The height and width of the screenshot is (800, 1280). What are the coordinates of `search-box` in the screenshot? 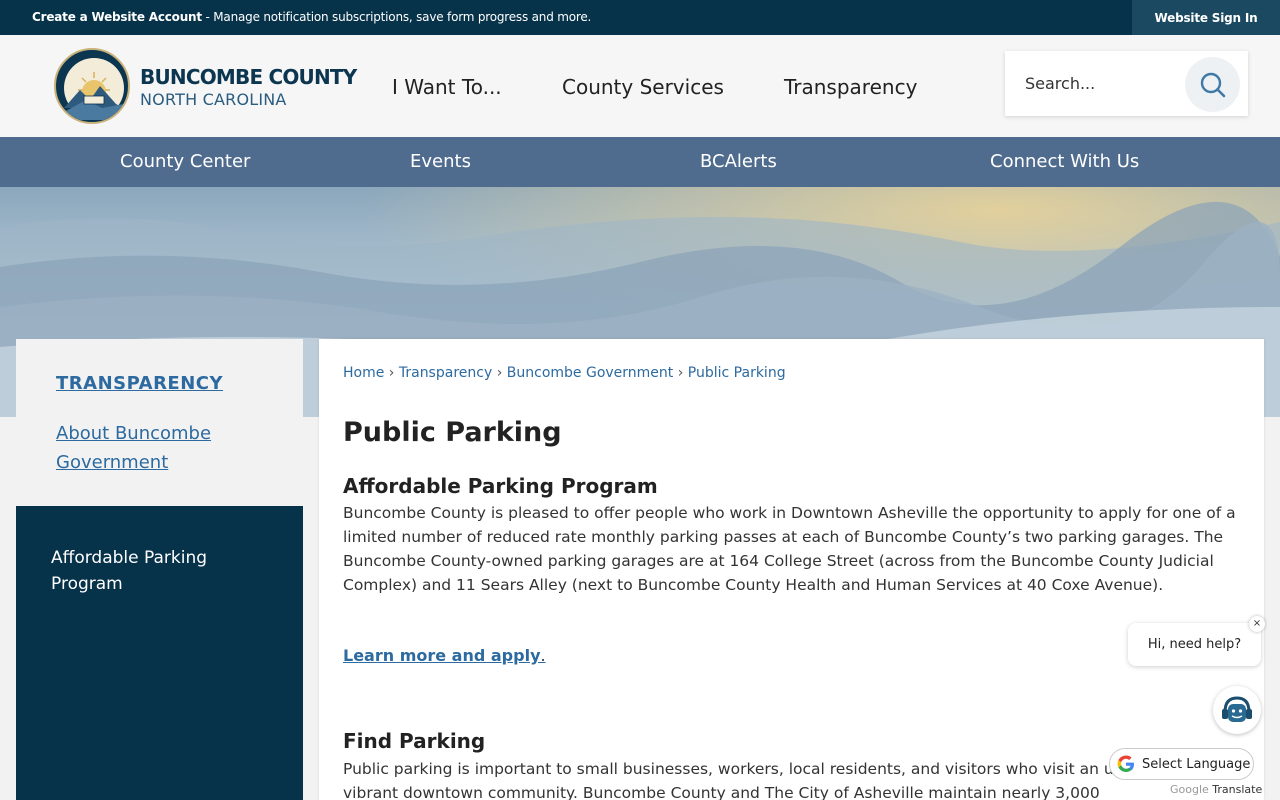 It's located at (1126, 83).